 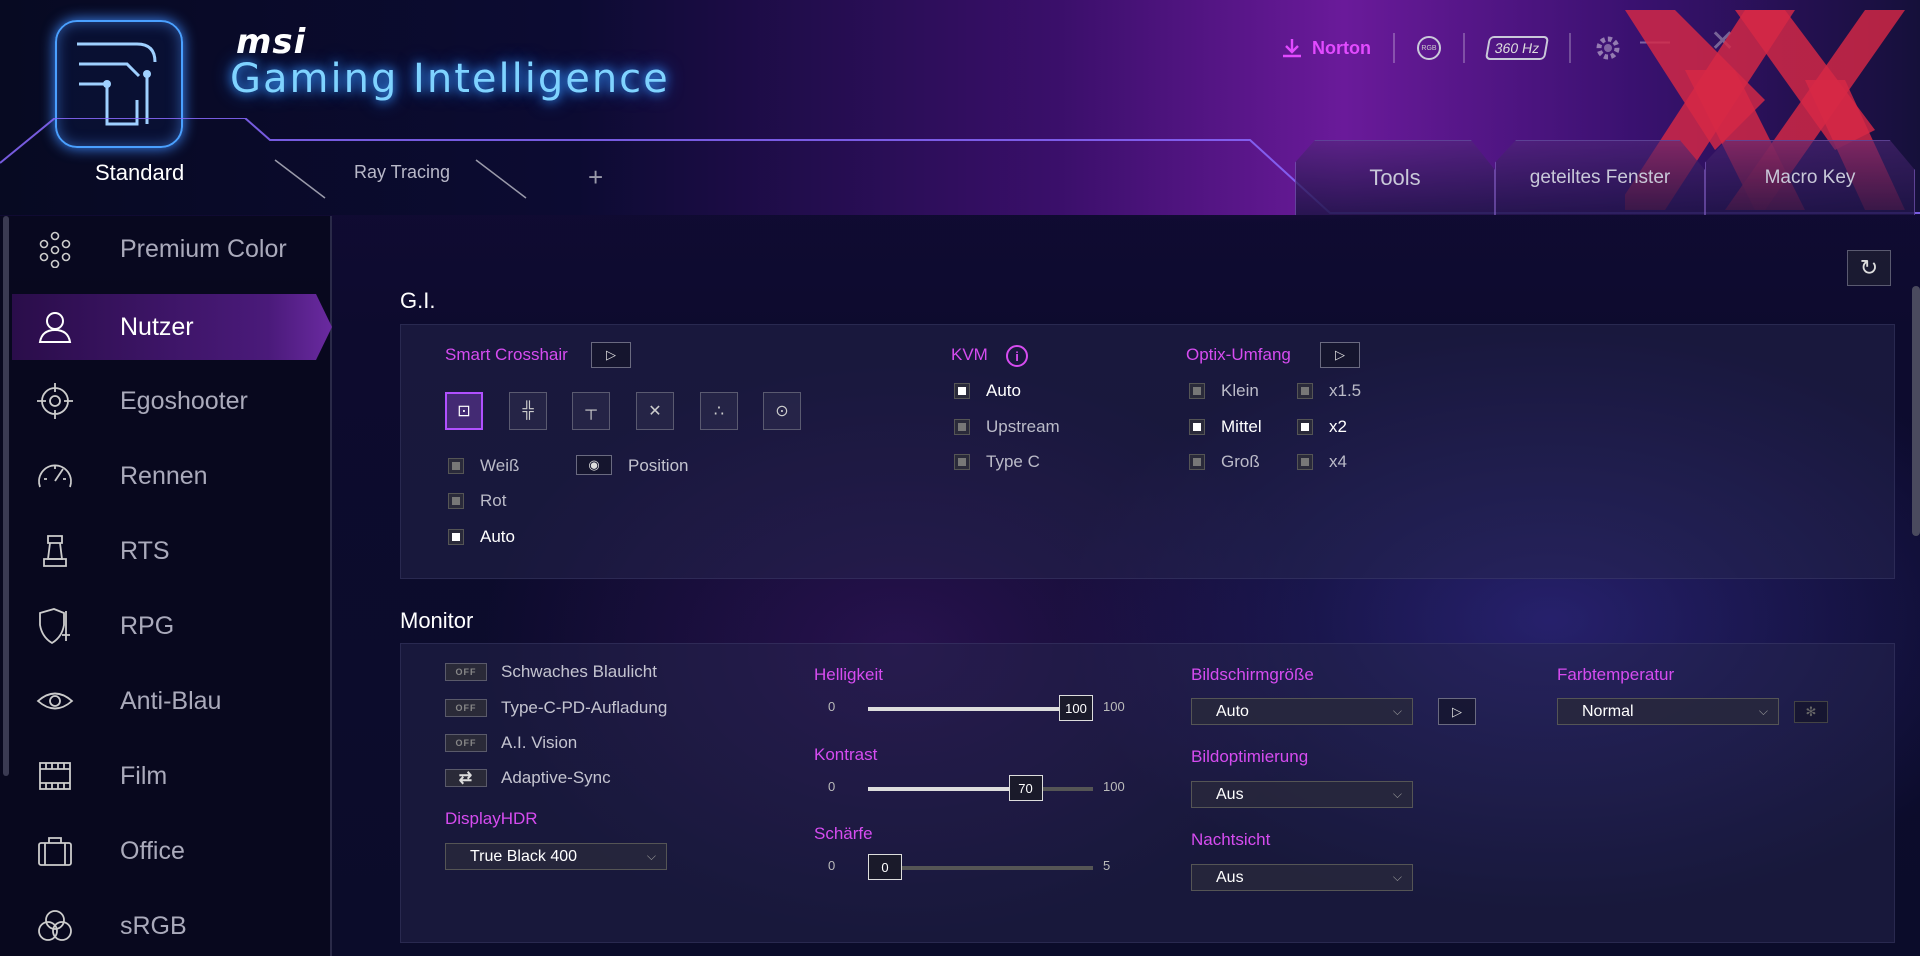 I want to click on position-button: ◉, so click(x=594, y=465).